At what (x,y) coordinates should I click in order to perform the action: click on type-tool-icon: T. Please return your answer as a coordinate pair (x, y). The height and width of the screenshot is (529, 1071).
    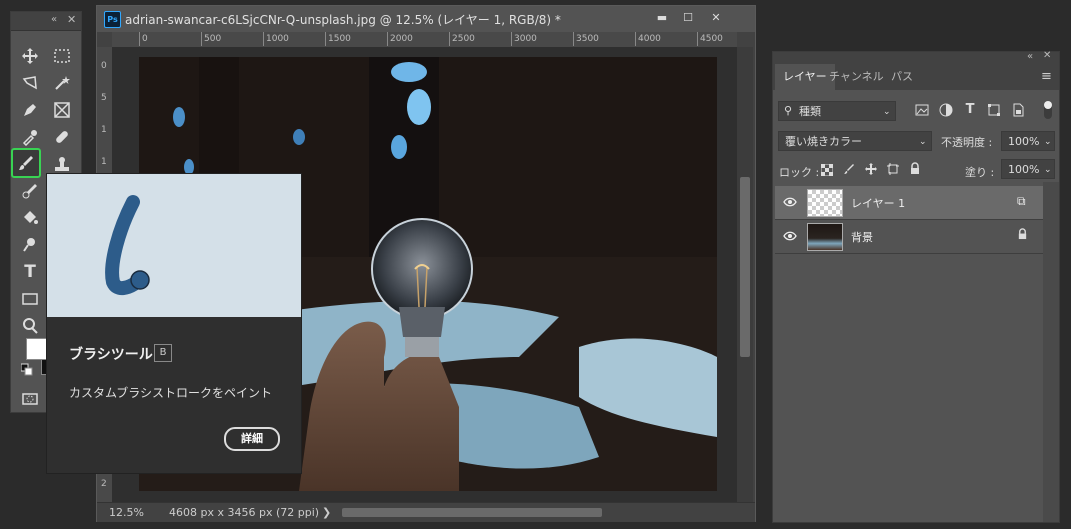
    Looking at the image, I should click on (30, 272).